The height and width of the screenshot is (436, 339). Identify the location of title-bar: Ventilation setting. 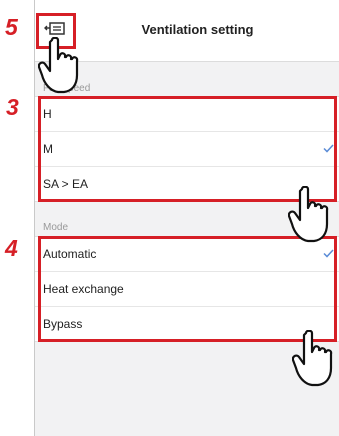
(187, 31).